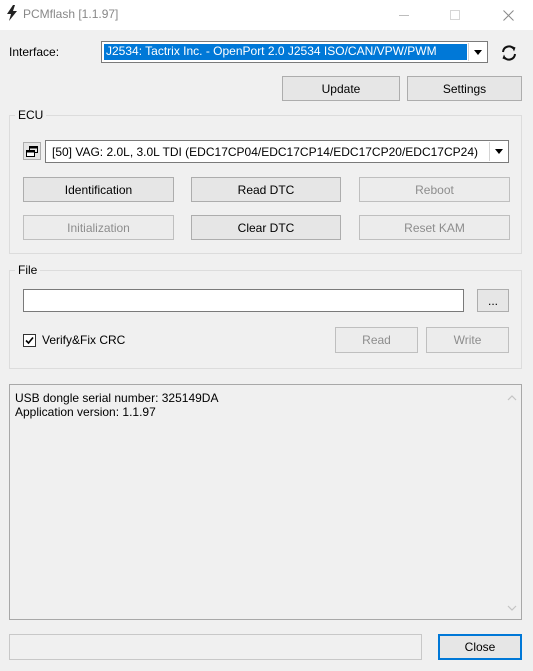 The image size is (533, 671). Describe the element at coordinates (512, 398) in the screenshot. I see `scroll-up-icon` at that location.